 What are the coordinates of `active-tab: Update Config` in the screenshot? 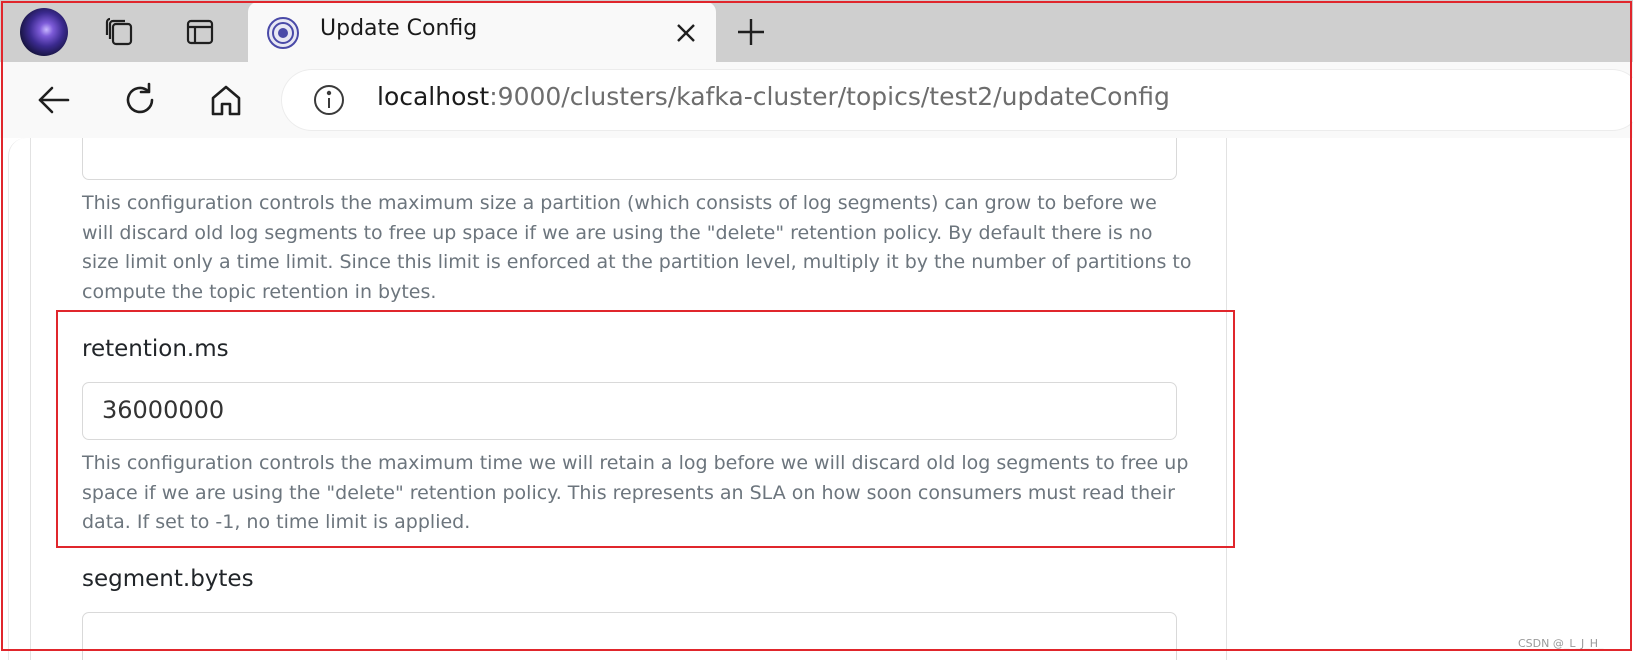 It's located at (482, 33).